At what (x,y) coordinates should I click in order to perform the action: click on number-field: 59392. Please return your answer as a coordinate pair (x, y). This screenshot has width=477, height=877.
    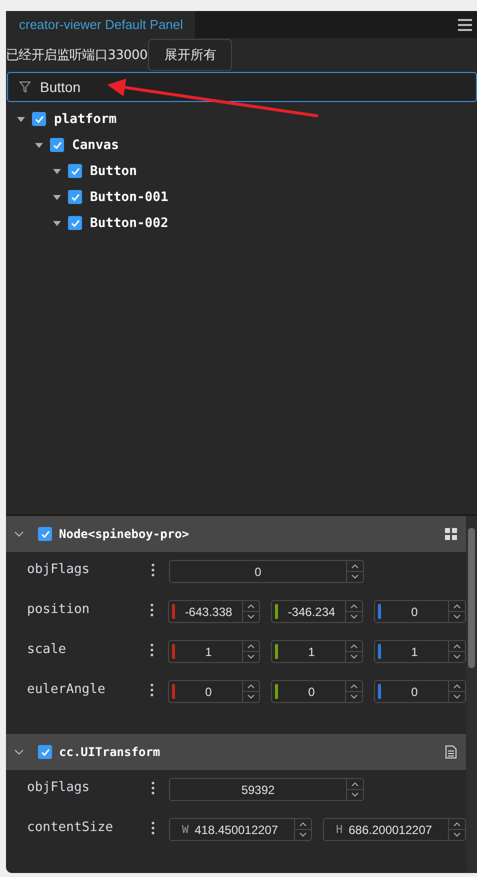
    Looking at the image, I should click on (266, 789).